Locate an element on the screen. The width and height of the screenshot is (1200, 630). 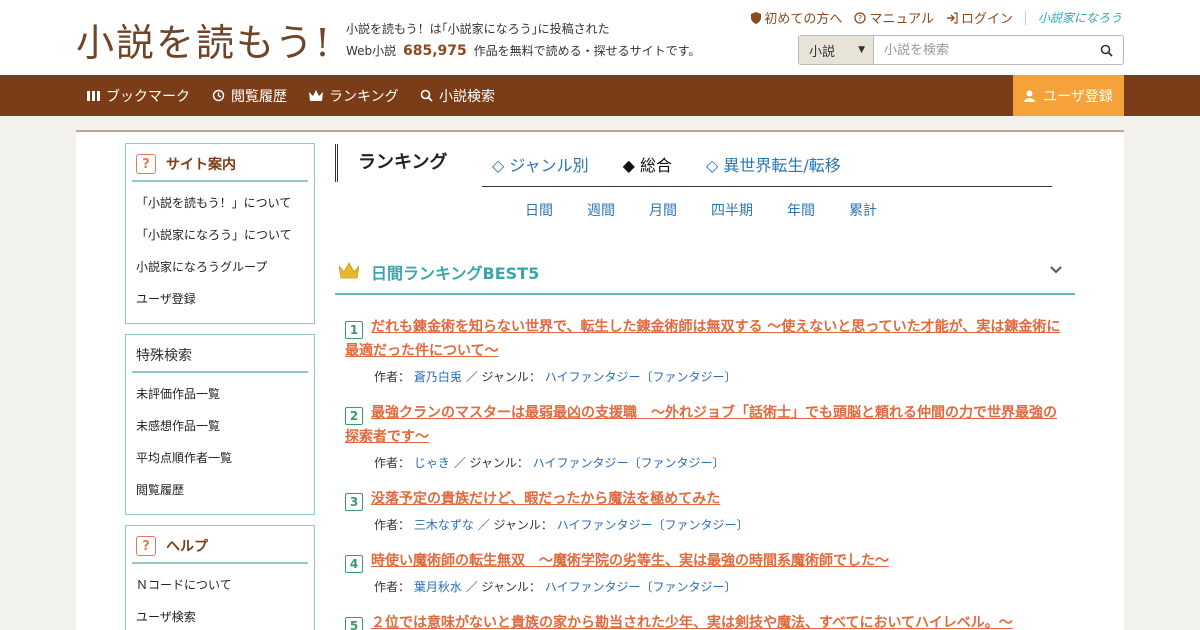
tagline-prefix: Web小説 is located at coordinates (371, 51).